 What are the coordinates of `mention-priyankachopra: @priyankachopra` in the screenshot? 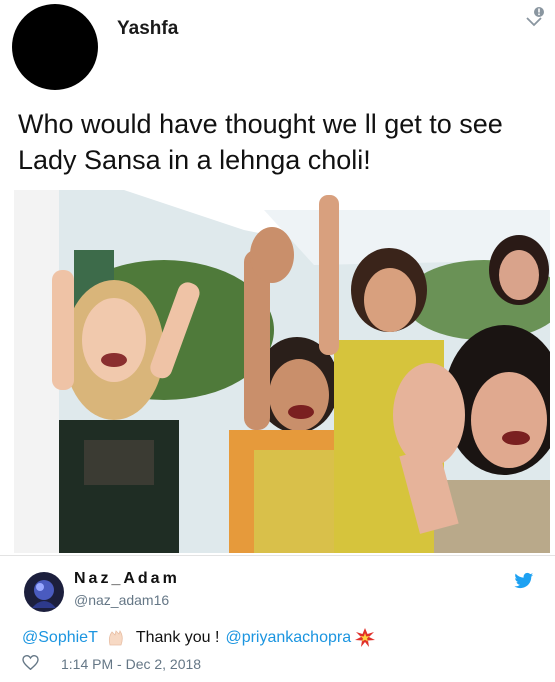 It's located at (288, 638).